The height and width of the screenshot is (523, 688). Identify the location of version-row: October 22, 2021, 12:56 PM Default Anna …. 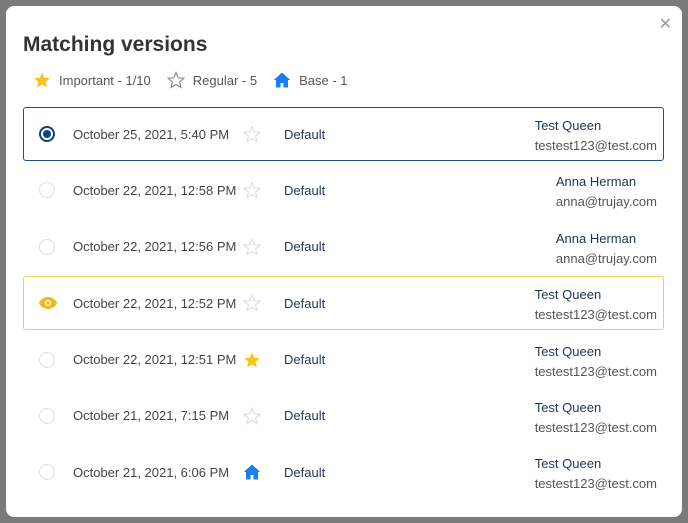
(343, 247).